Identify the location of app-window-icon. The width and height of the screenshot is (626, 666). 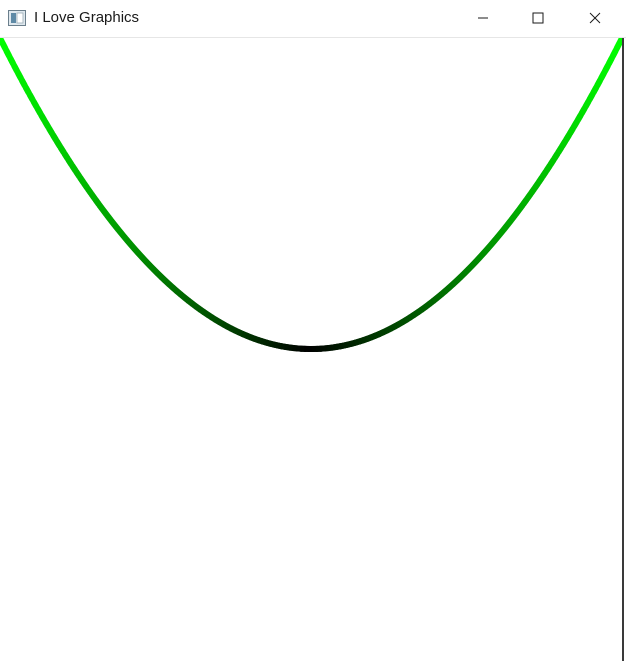
(17, 18).